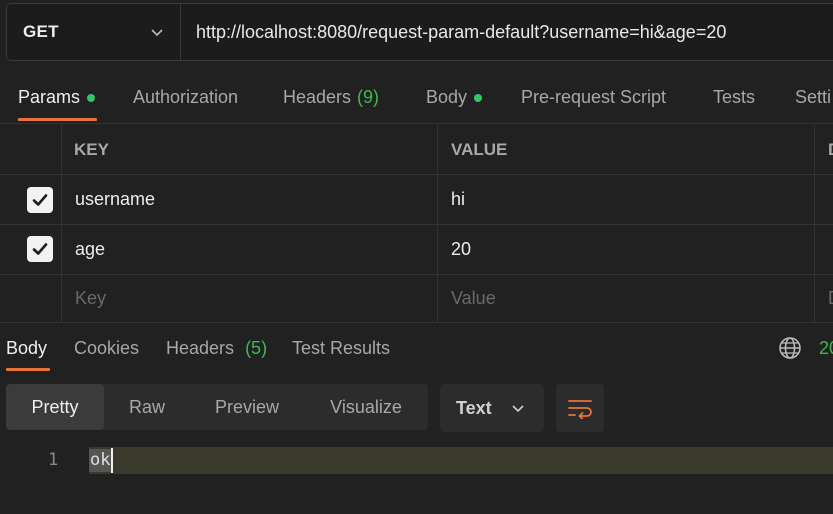  What do you see at coordinates (368, 97) in the screenshot?
I see `headers-count: (9)` at bounding box center [368, 97].